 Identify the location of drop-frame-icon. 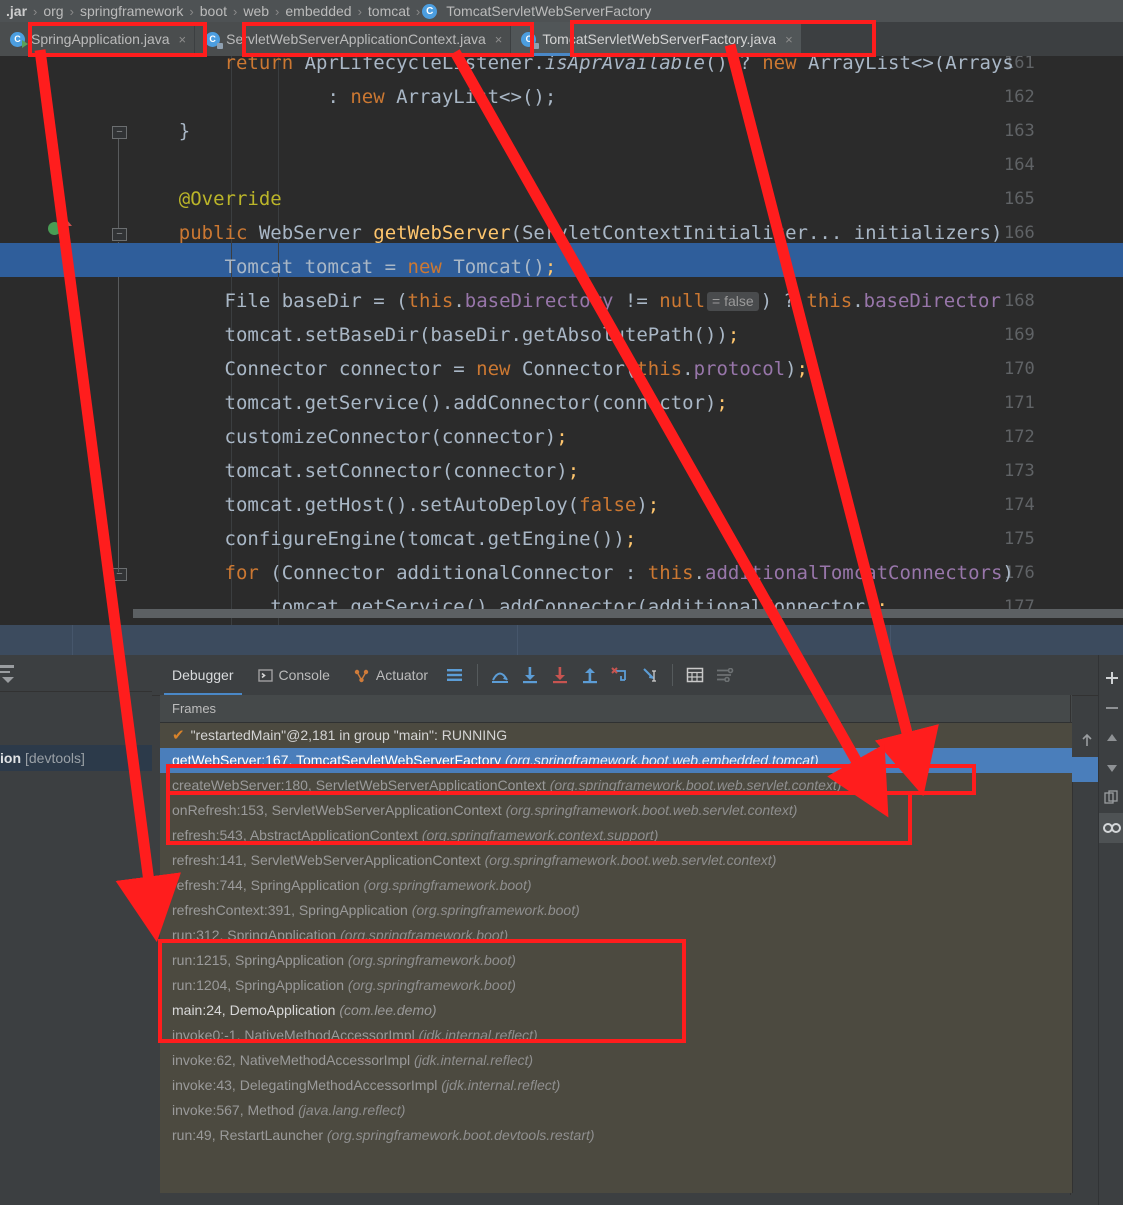
(620, 675).